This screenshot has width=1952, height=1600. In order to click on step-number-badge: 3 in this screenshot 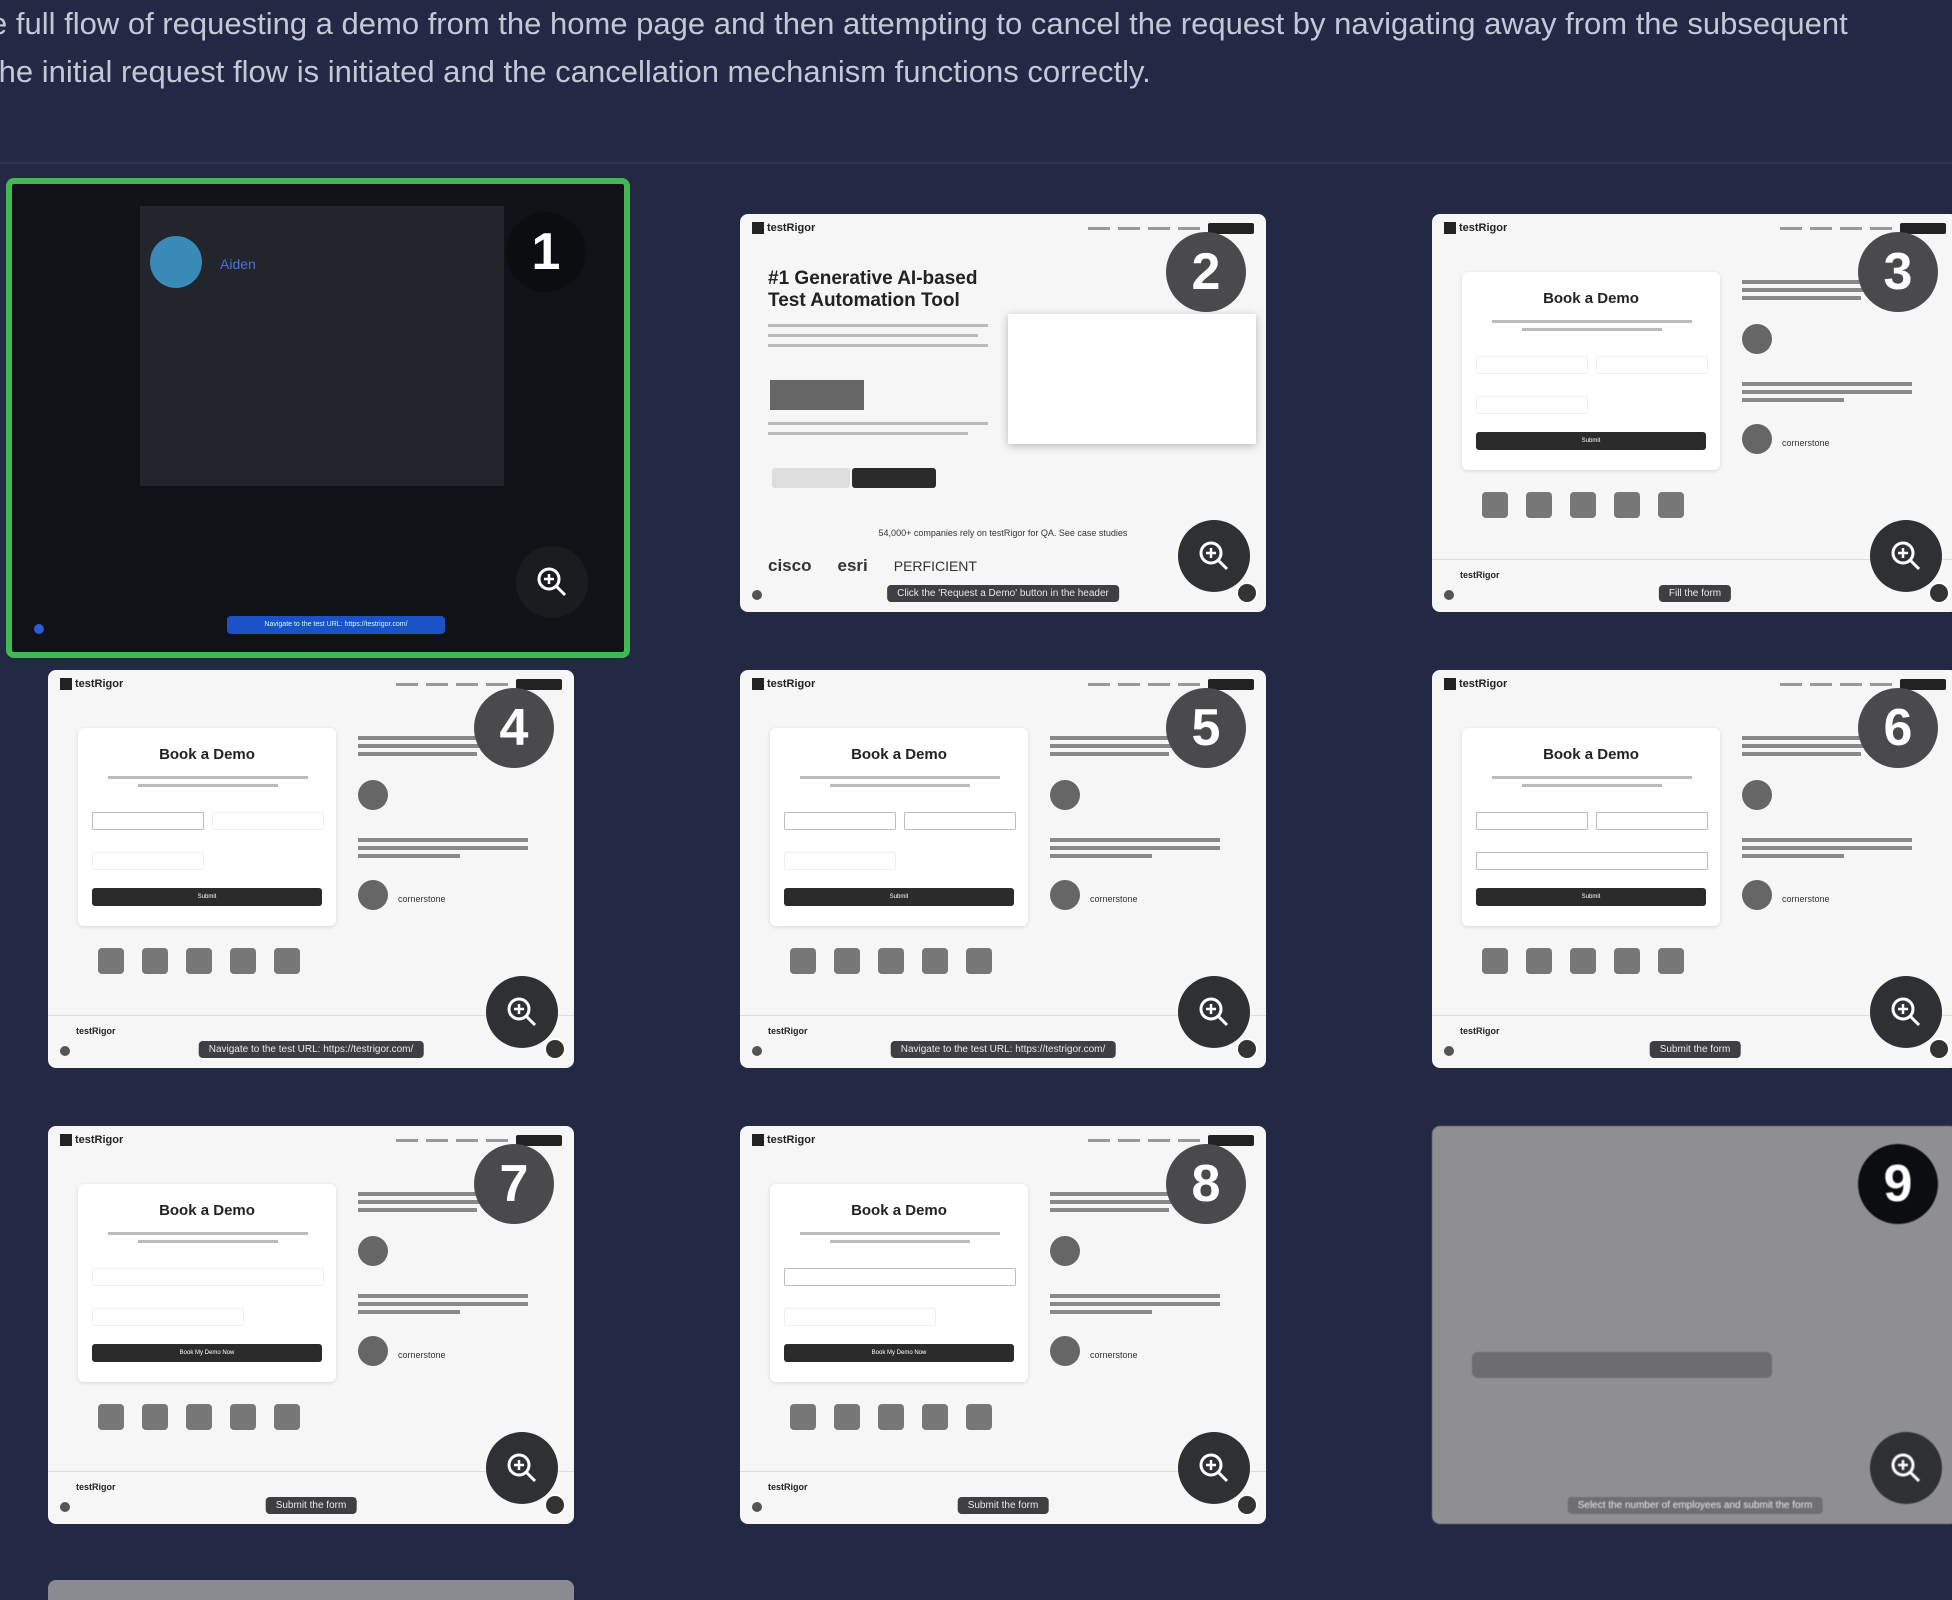, I will do `click(1898, 272)`.